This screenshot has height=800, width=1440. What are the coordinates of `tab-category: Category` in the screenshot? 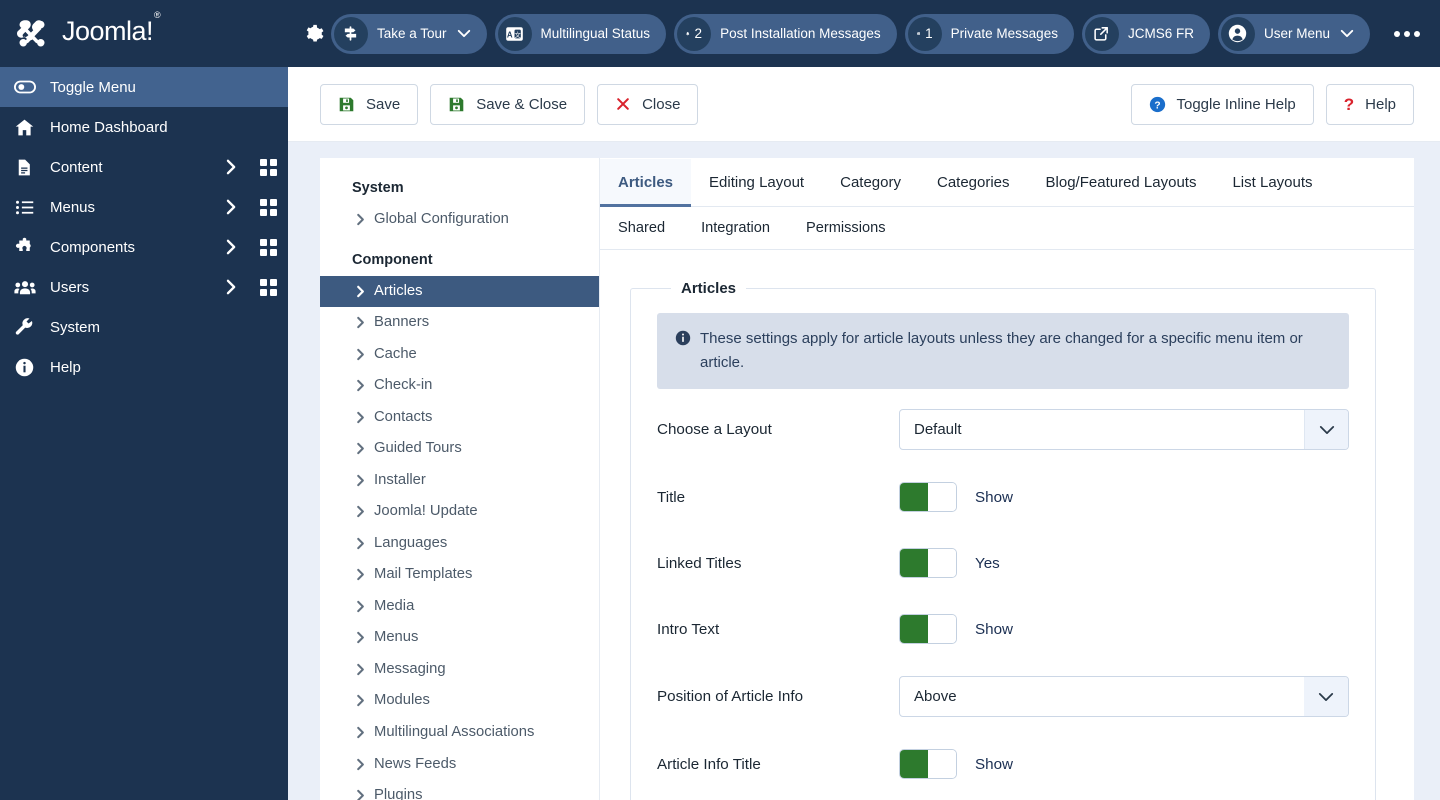 It's located at (870, 183).